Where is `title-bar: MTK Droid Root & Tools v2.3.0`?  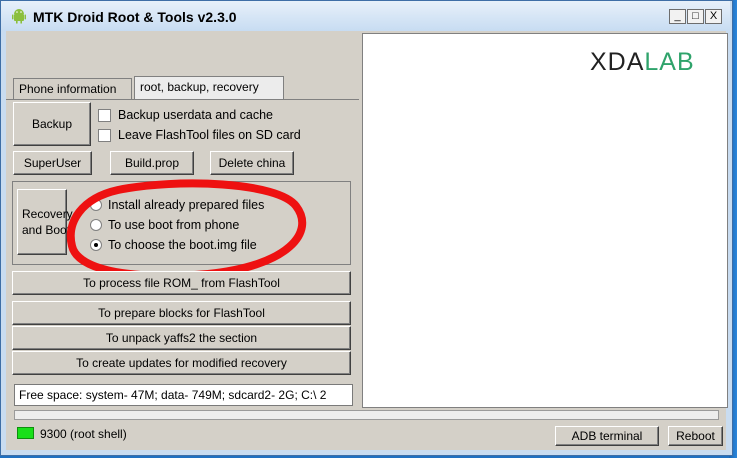
title-bar: MTK Droid Root & Tools v2.3.0 is located at coordinates (365, 16).